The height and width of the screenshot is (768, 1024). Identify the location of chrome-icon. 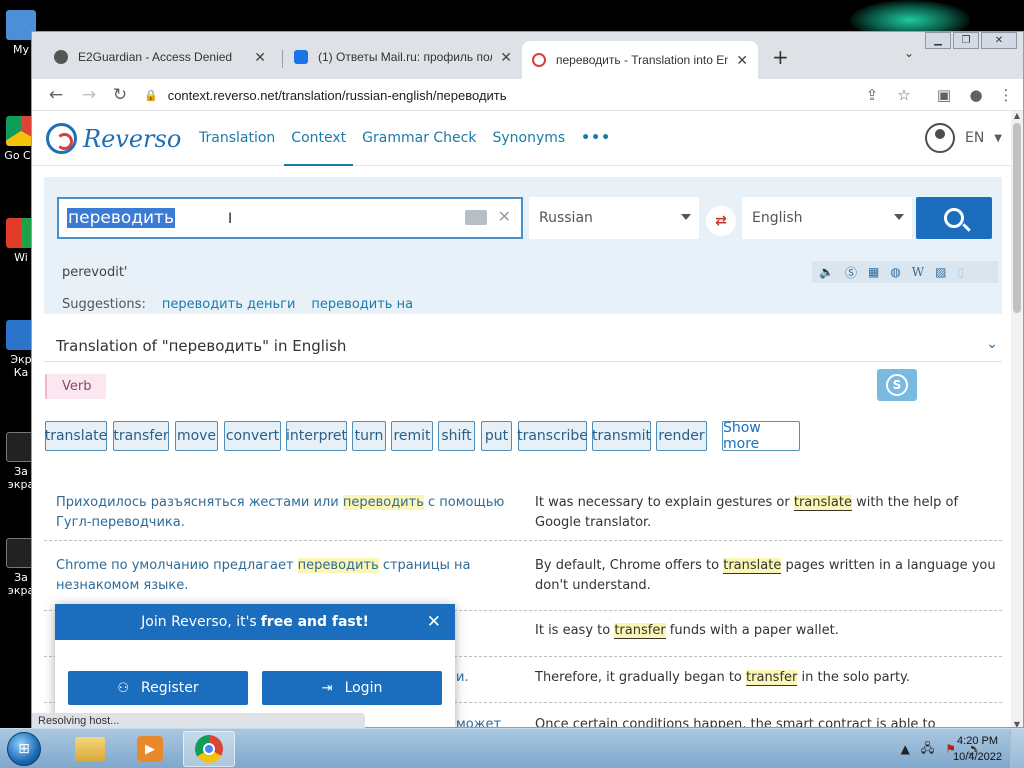
(209, 749).